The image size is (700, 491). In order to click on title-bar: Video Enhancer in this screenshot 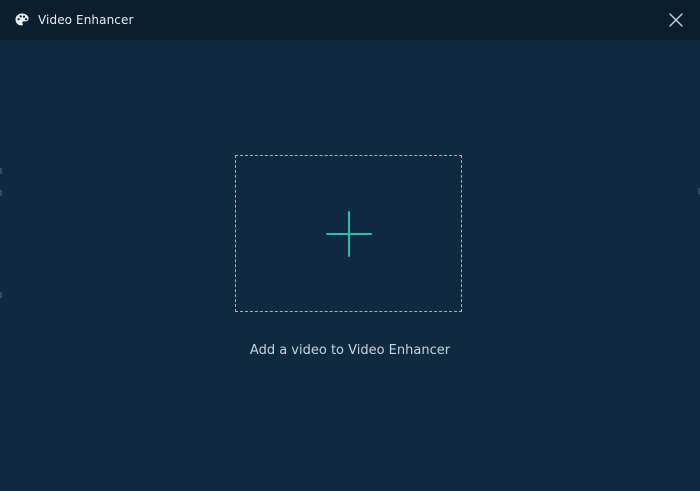, I will do `click(350, 20)`.